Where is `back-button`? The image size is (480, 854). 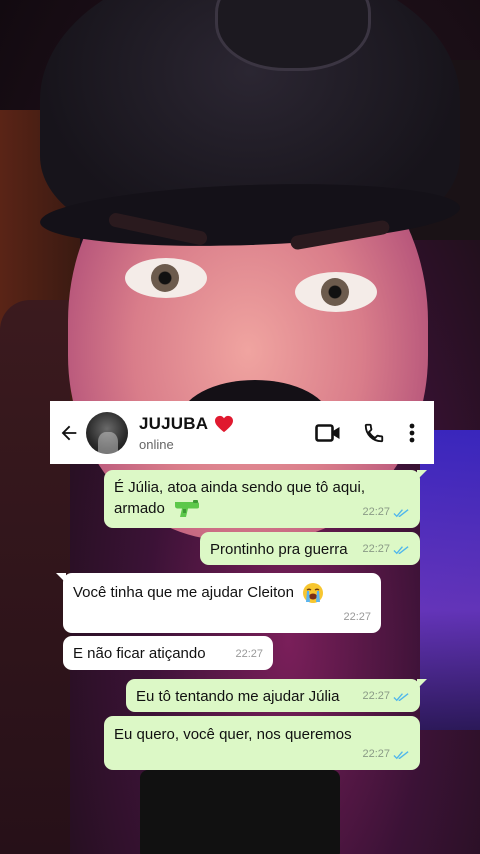
back-button is located at coordinates (69, 432).